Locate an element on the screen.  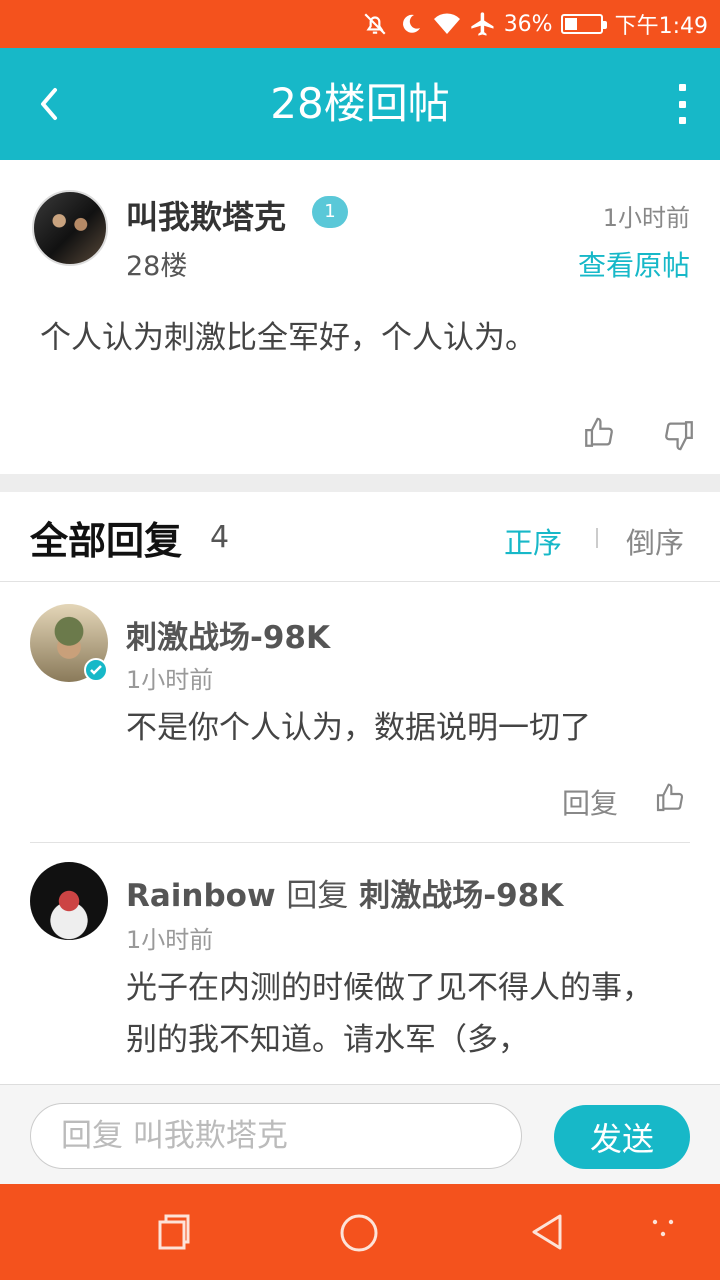
back-button is located at coordinates (50, 104).